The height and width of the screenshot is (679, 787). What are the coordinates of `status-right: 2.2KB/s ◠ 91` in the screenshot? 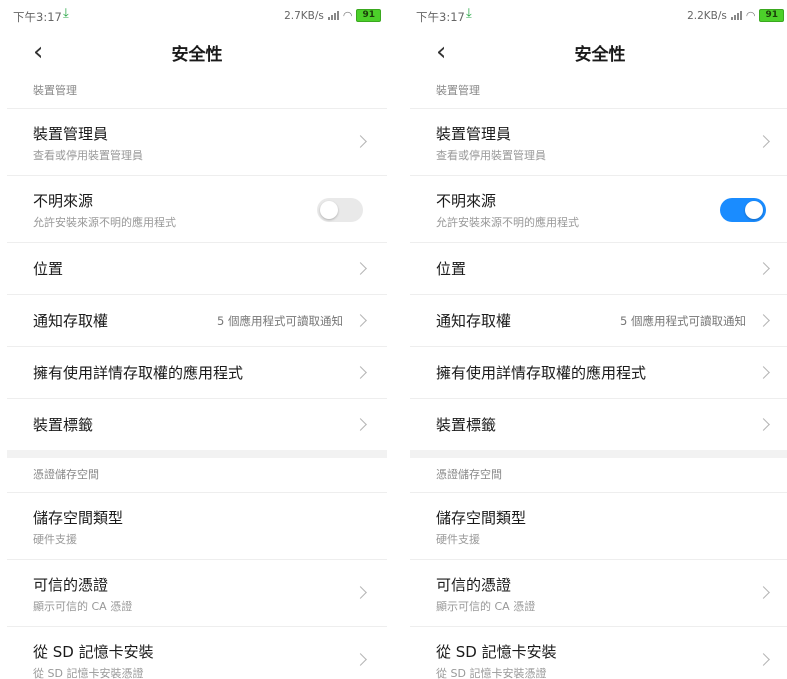 It's located at (735, 15).